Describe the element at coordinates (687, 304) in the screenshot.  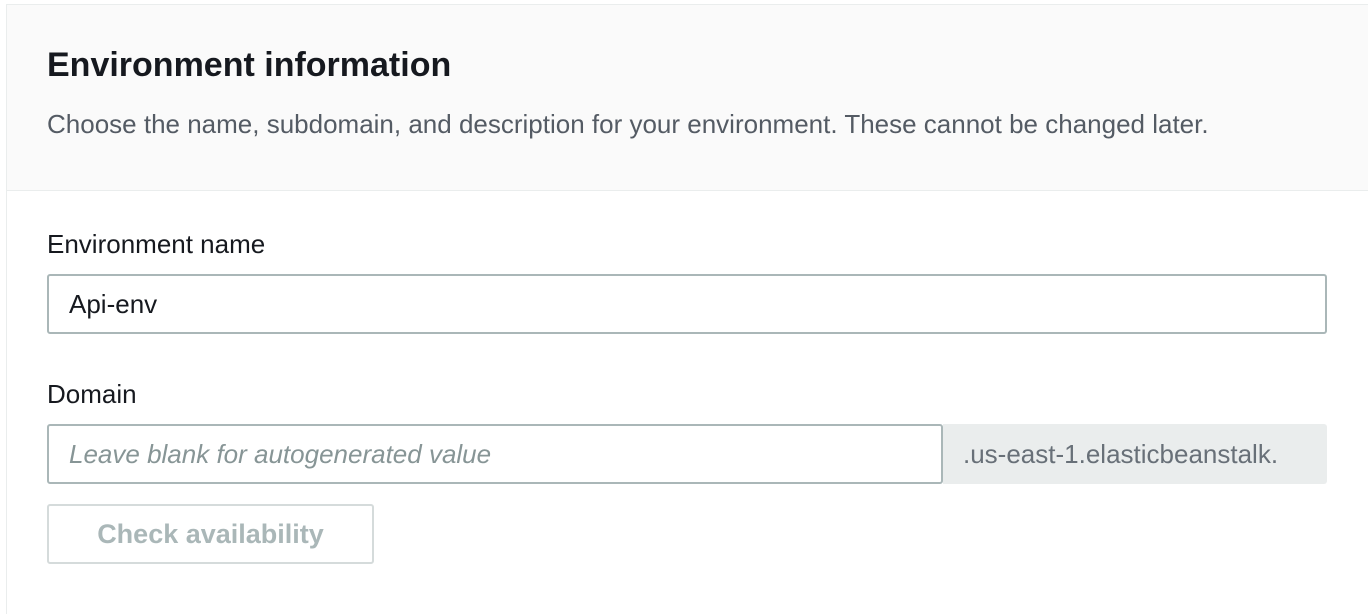
I see `environment-name-input` at that location.